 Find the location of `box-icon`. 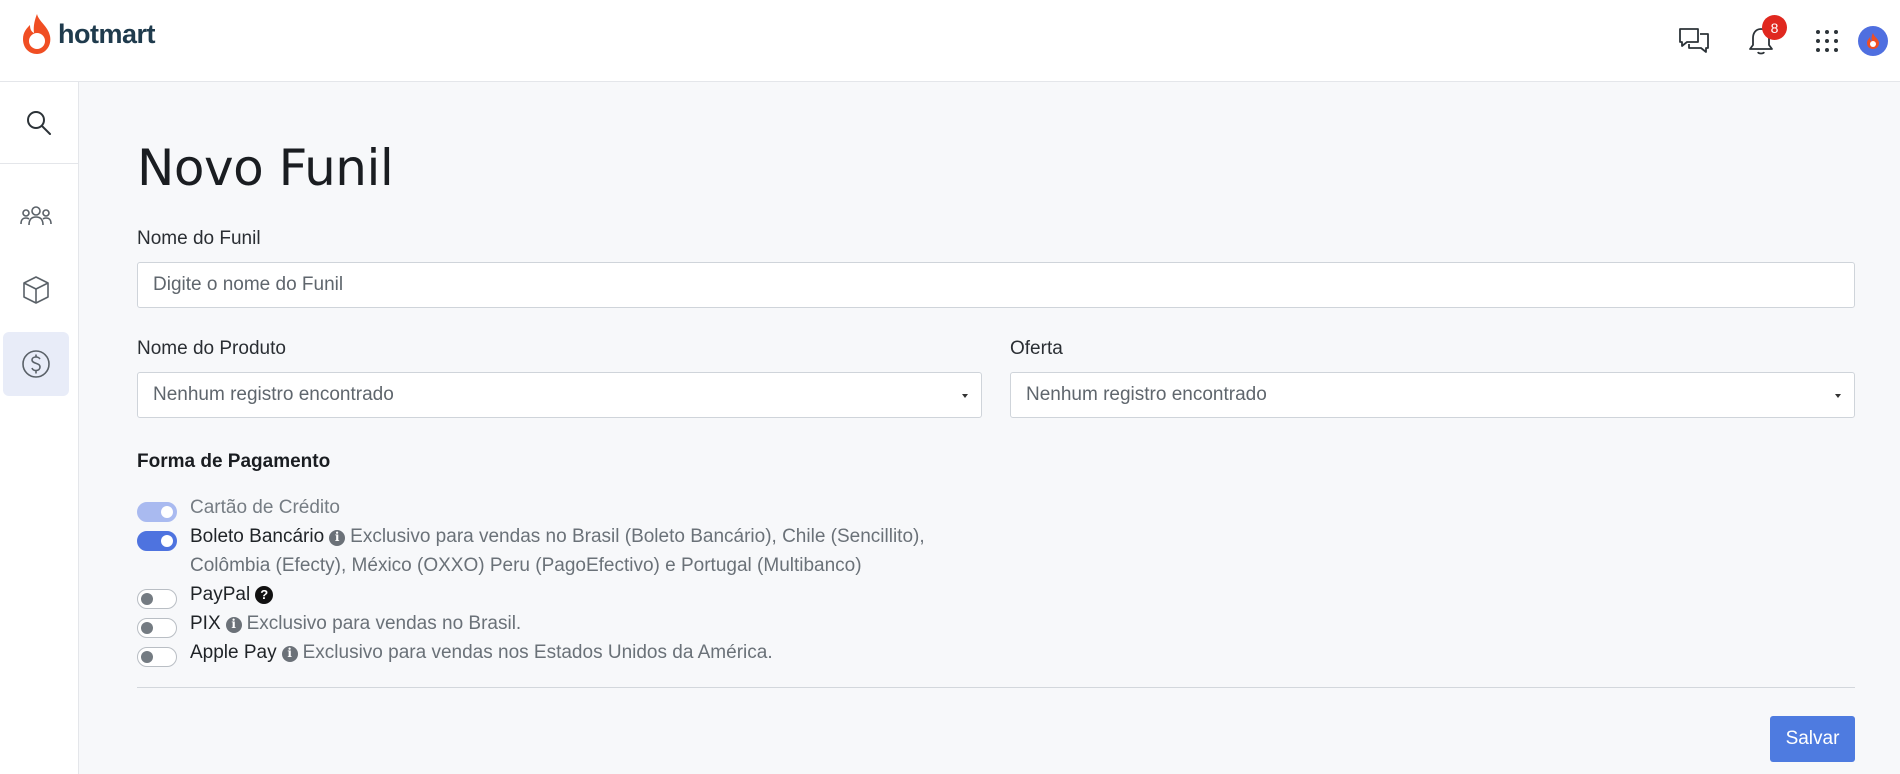

box-icon is located at coordinates (36, 290).